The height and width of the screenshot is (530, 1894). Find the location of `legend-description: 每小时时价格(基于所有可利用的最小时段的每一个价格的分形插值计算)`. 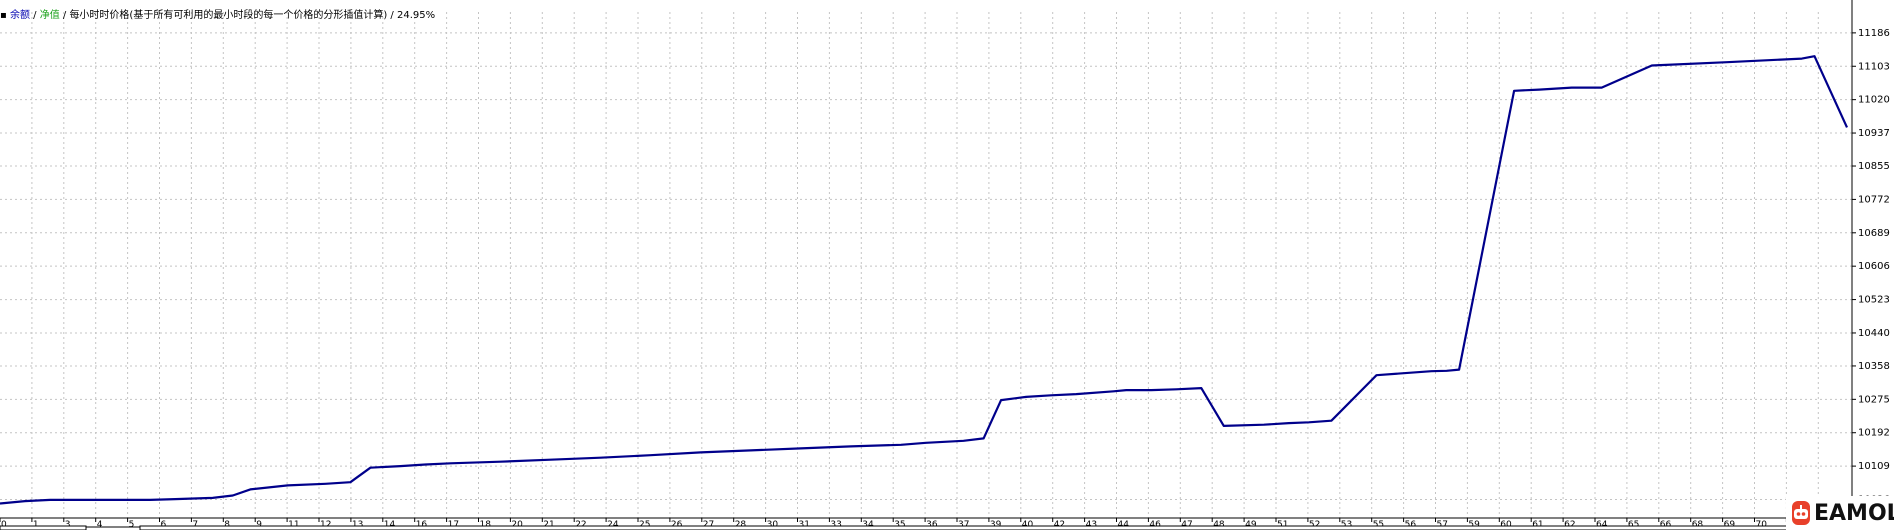

legend-description: 每小时时价格(基于所有可利用的最小时段的每一个价格的分形插值计算) is located at coordinates (228, 15).